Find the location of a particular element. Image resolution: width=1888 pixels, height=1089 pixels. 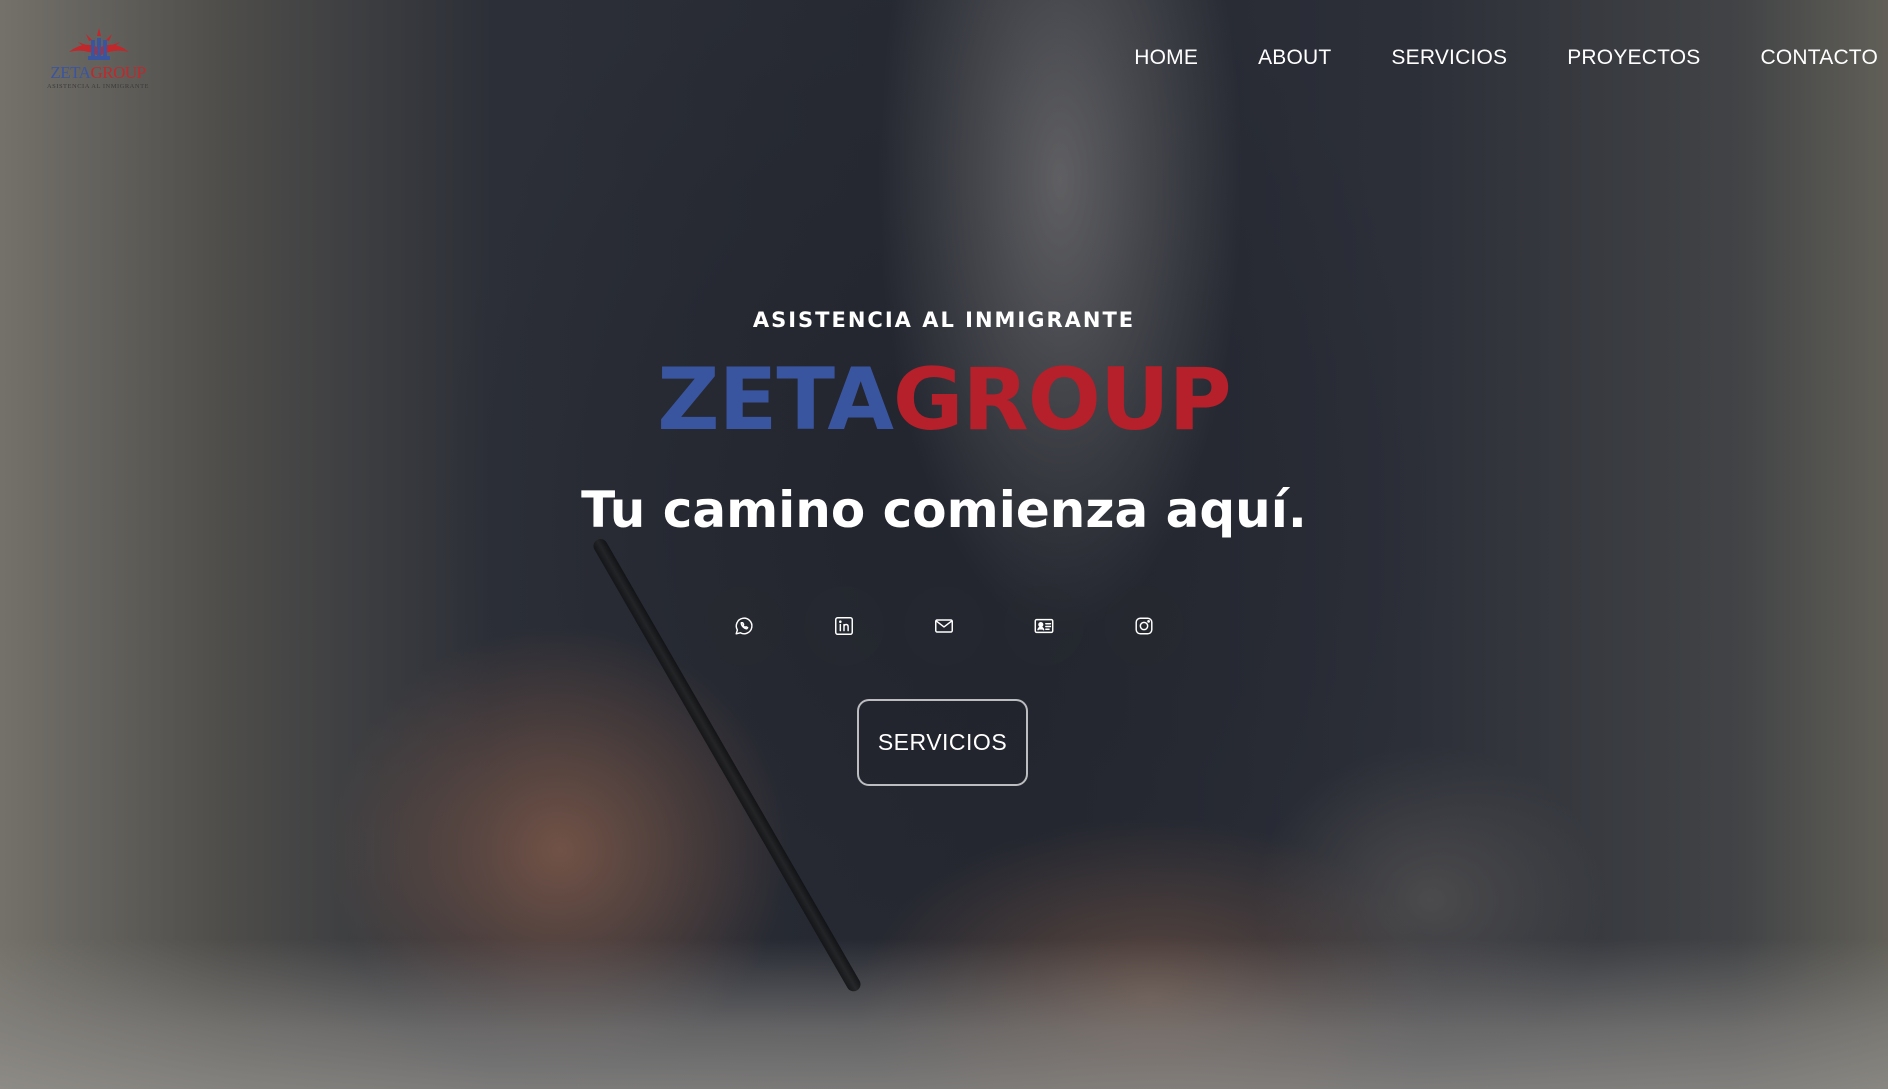

nav-item-servicios: SERVICIOS is located at coordinates (1449, 58).